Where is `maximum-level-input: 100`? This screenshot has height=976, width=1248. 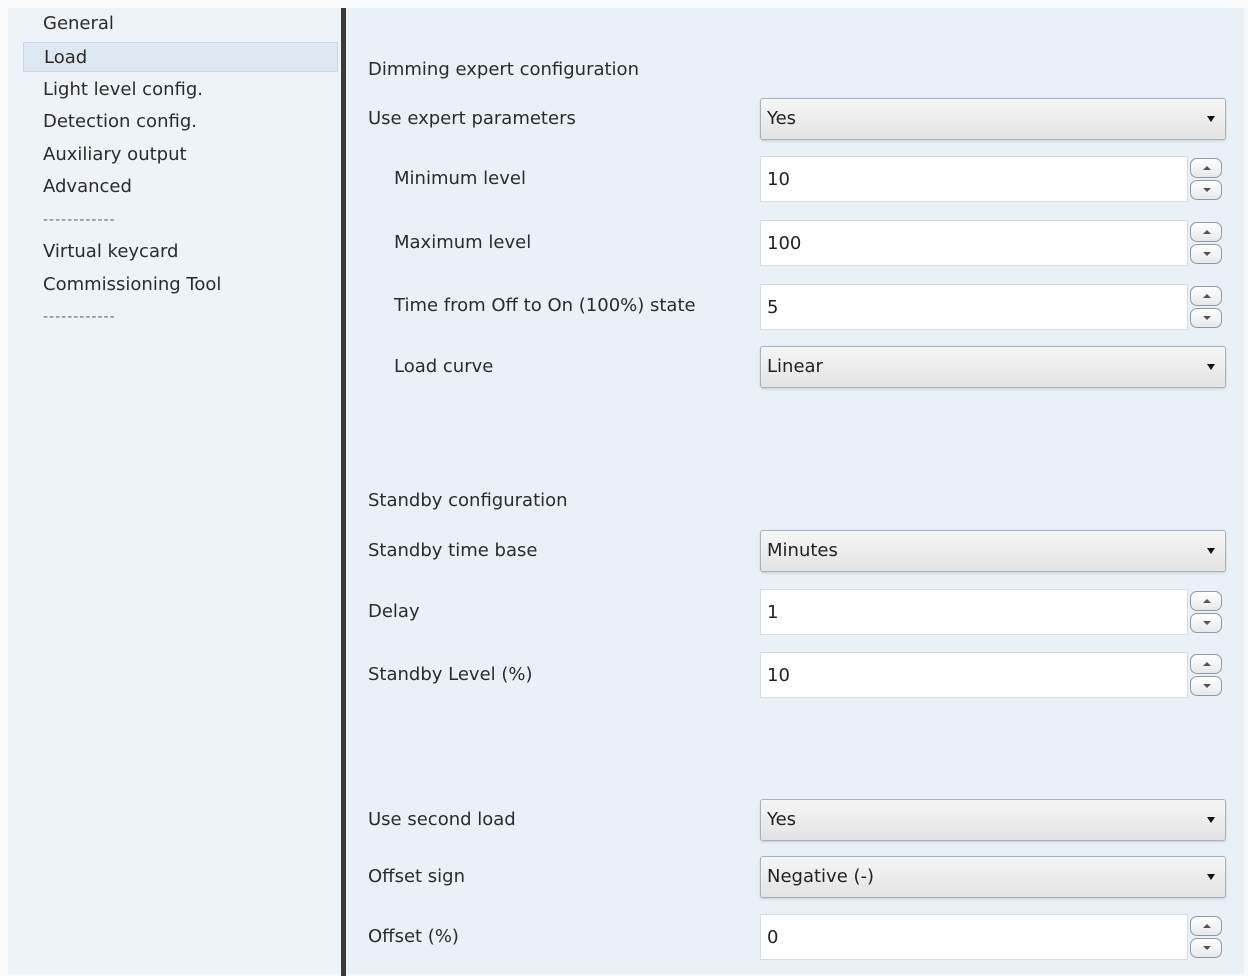 maximum-level-input: 100 is located at coordinates (974, 243).